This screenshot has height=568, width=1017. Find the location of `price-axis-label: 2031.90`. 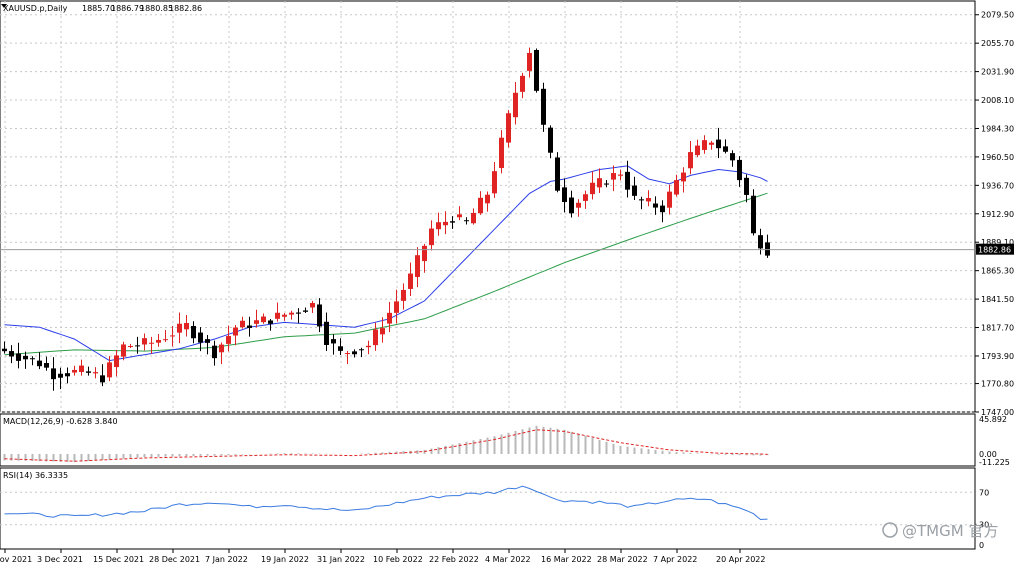

price-axis-label: 2031.90 is located at coordinates (997, 72).